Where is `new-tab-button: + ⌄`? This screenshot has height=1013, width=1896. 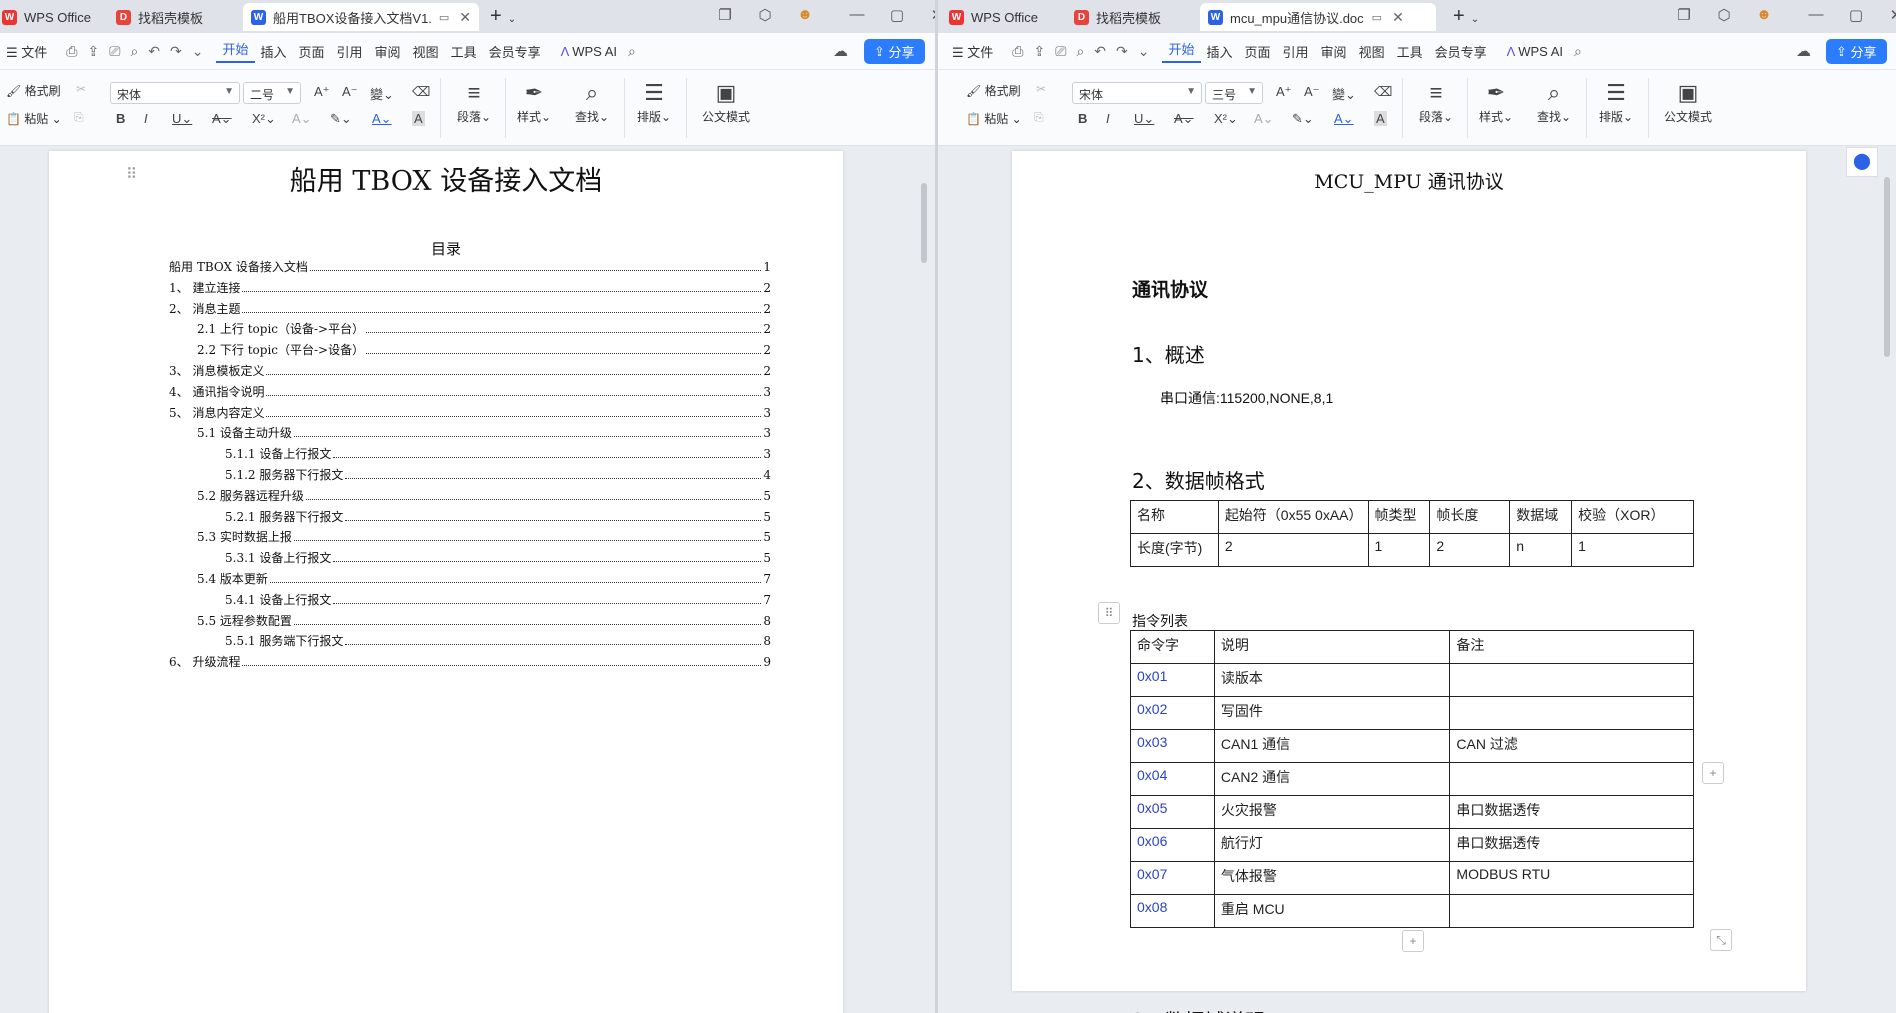
new-tab-button: + ⌄ is located at coordinates (1466, 18).